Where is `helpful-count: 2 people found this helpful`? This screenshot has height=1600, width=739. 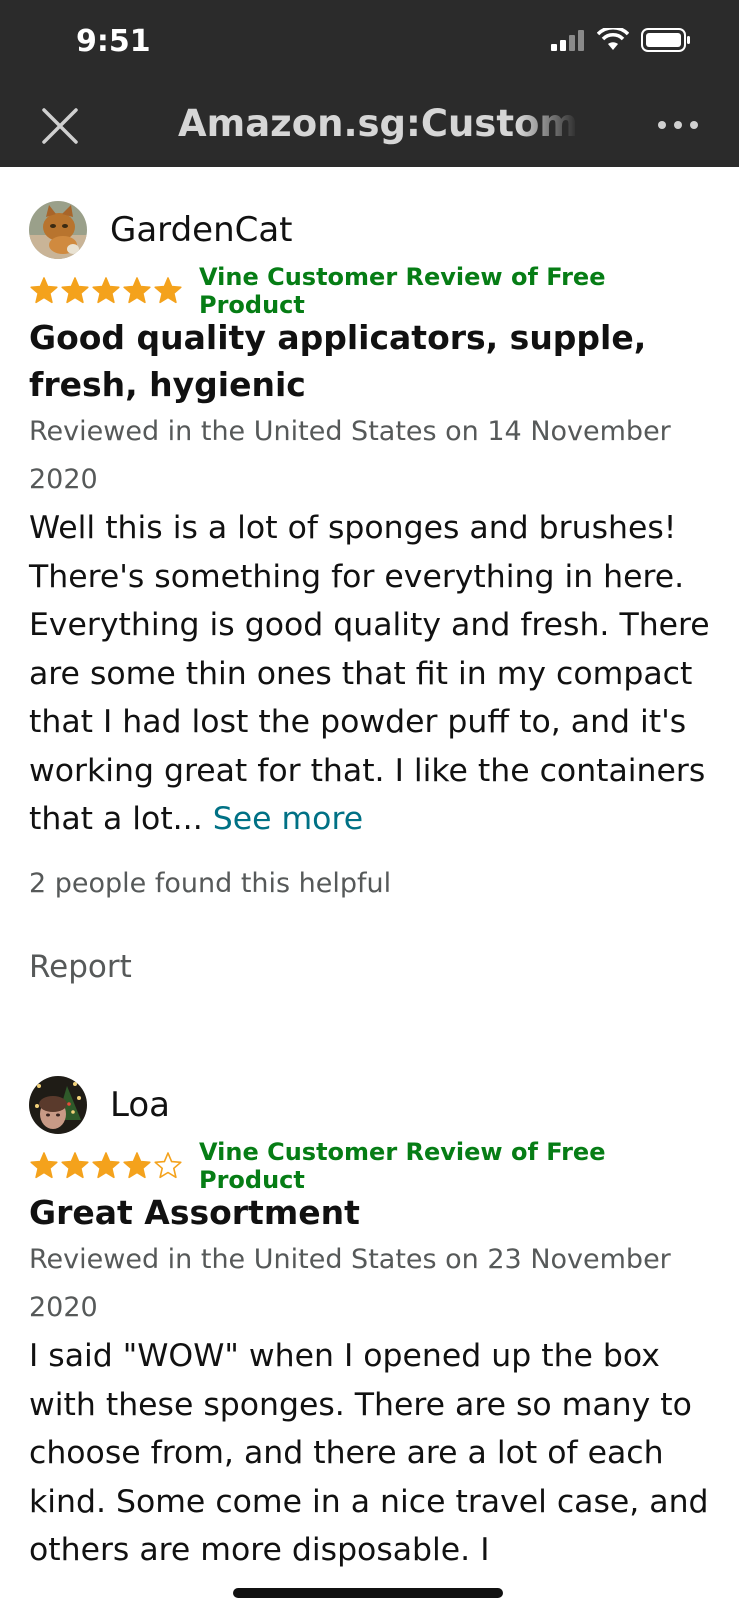
helpful-count: 2 people found this helpful is located at coordinates (210, 883).